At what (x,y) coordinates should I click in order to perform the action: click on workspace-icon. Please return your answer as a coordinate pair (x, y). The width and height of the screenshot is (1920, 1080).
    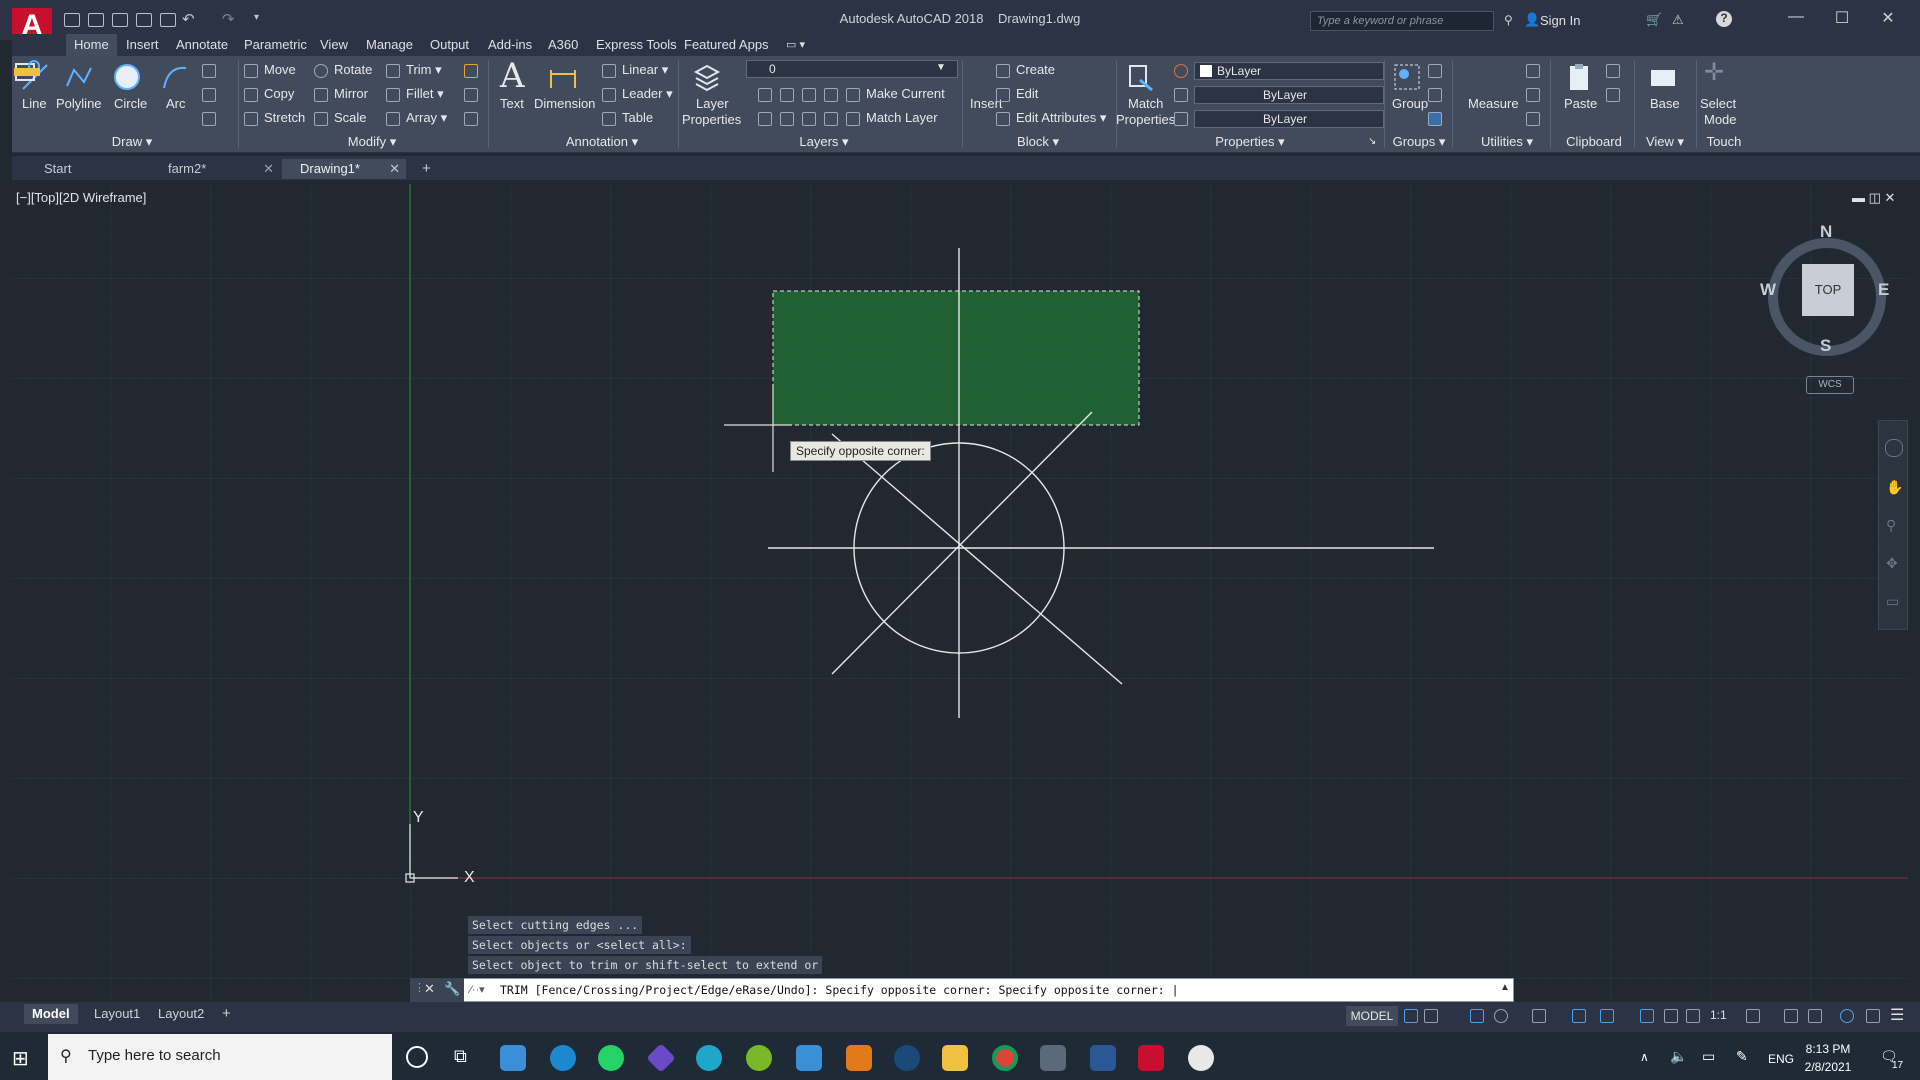
    Looking at the image, I should click on (1753, 1016).